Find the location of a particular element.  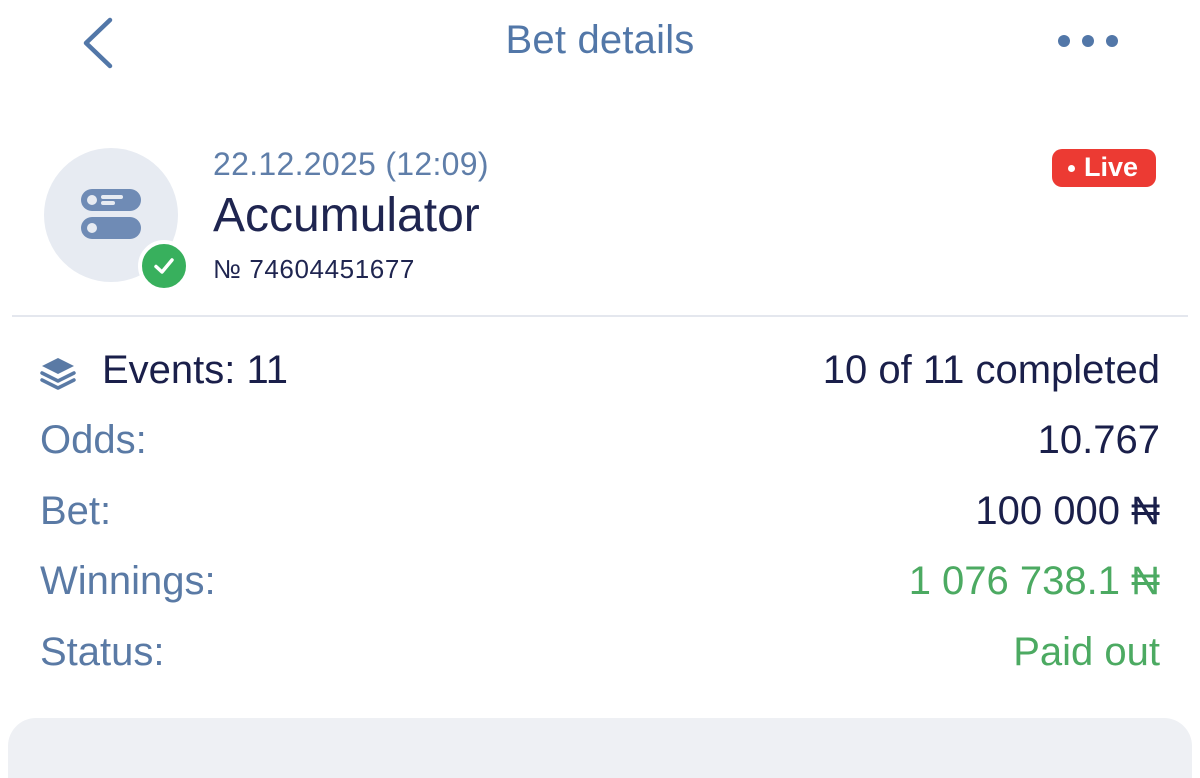

events-row: Events: 11 10 of 11 completed is located at coordinates (600, 373).